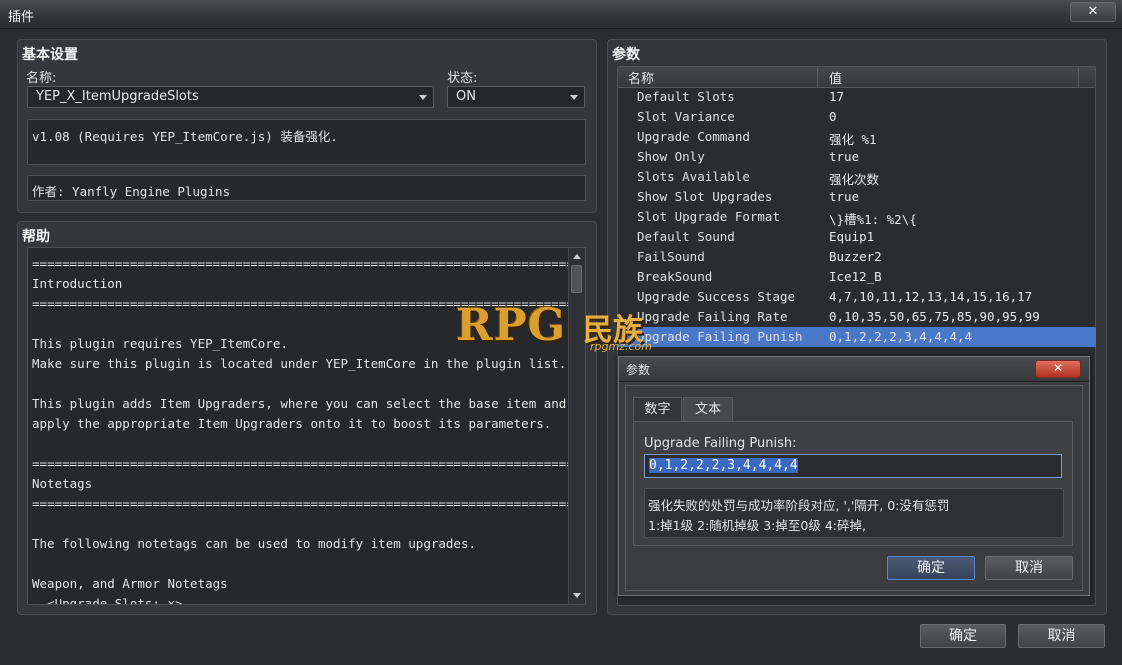 The image size is (1122, 665). Describe the element at coordinates (62, 483) in the screenshot. I see `help-line: Notetags` at that location.